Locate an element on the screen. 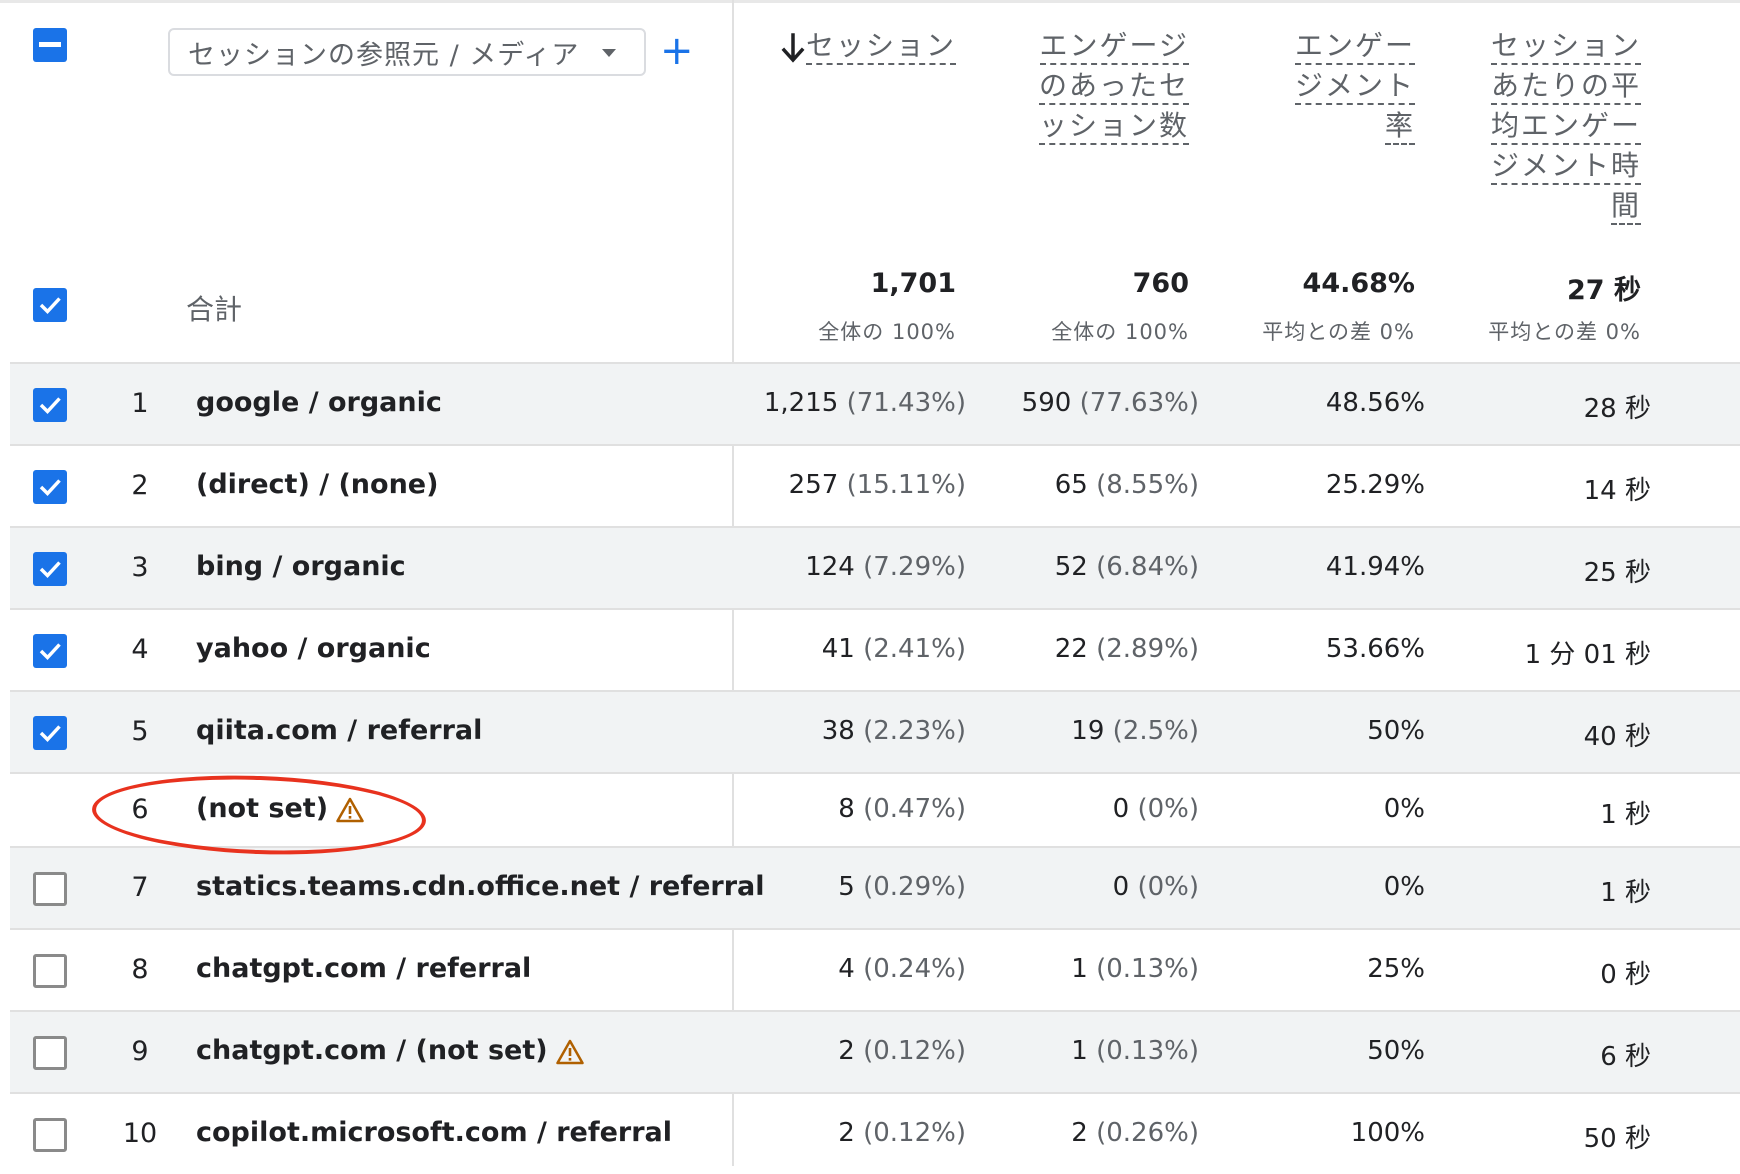 The image size is (1740, 1174). metric-percent: (2.41%) is located at coordinates (914, 649).